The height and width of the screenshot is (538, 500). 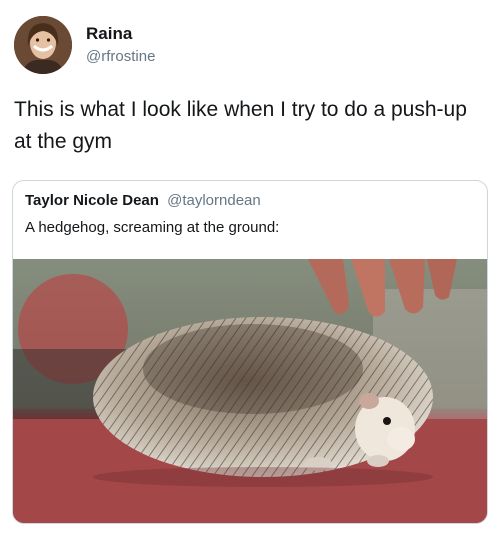 I want to click on author-handle: @rfrostine, so click(x=120, y=56).